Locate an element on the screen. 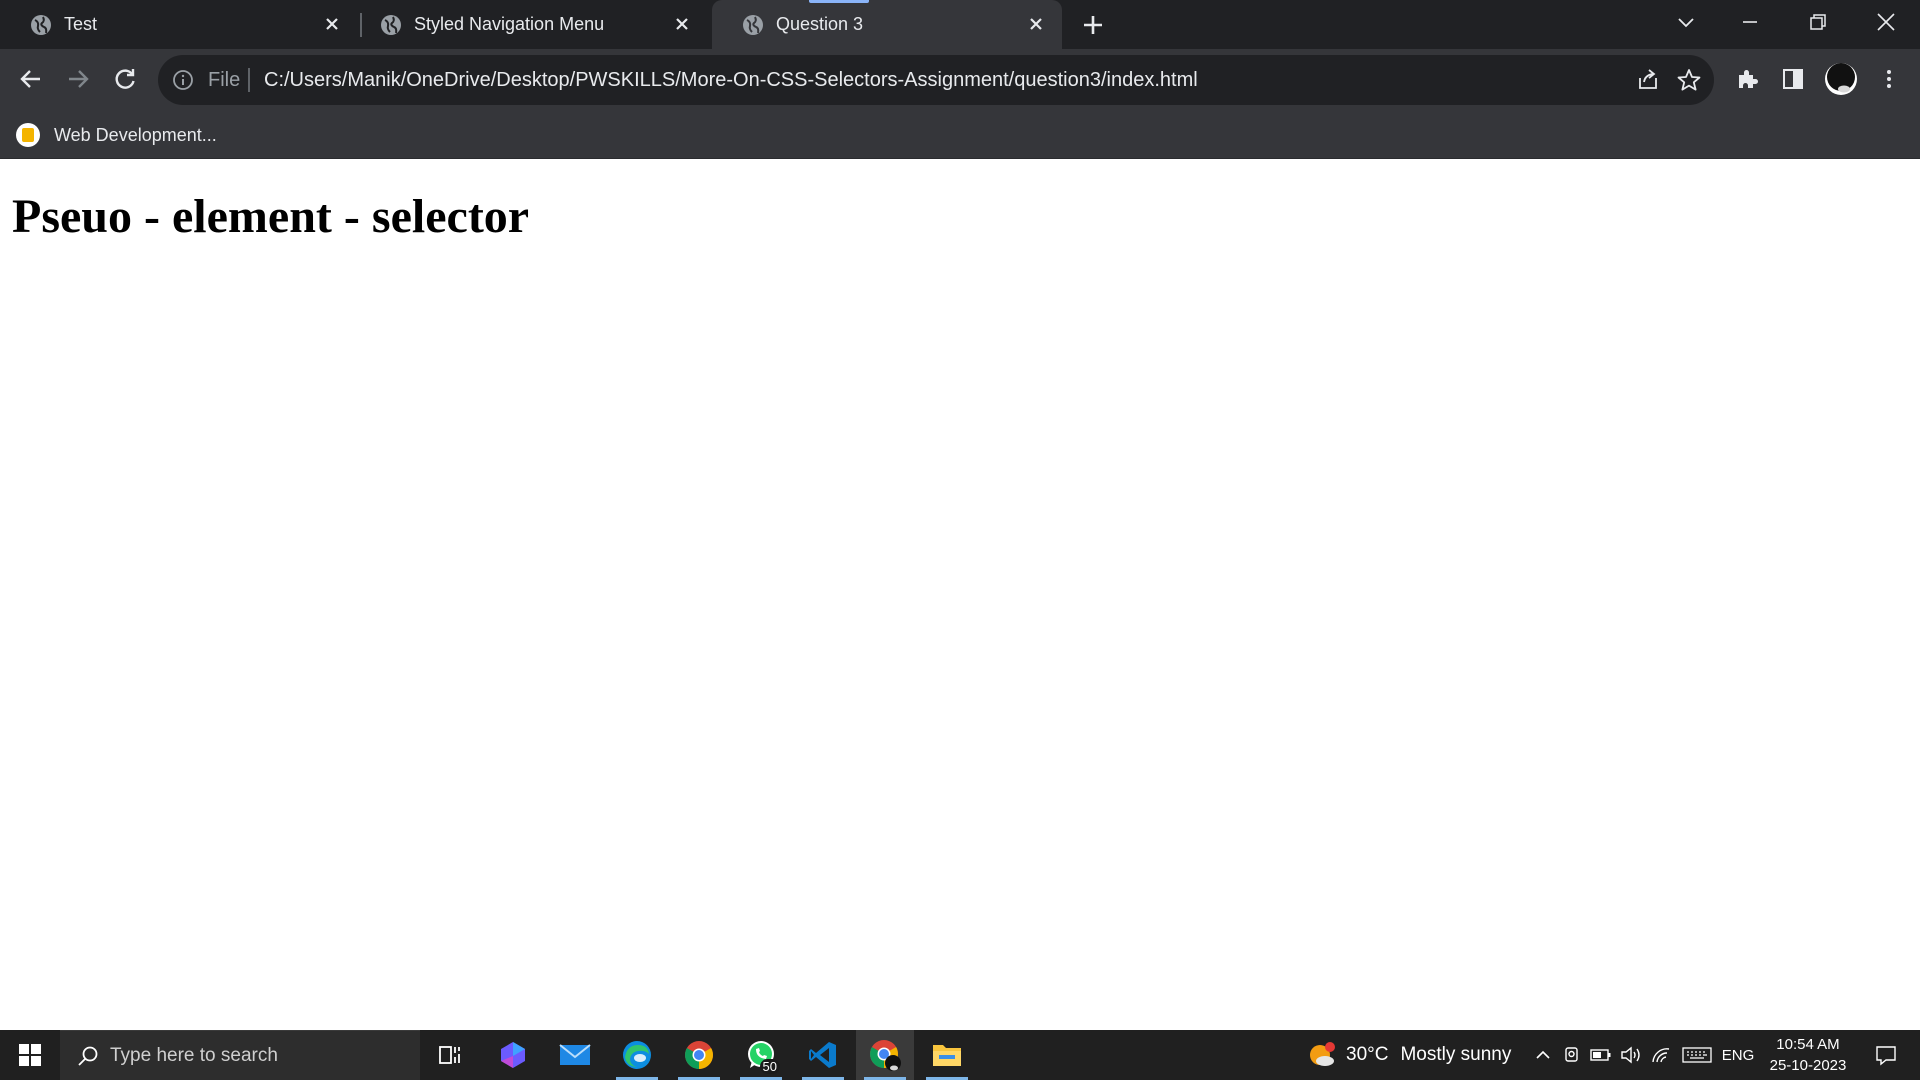  side-panel-icon is located at coordinates (1793, 79).